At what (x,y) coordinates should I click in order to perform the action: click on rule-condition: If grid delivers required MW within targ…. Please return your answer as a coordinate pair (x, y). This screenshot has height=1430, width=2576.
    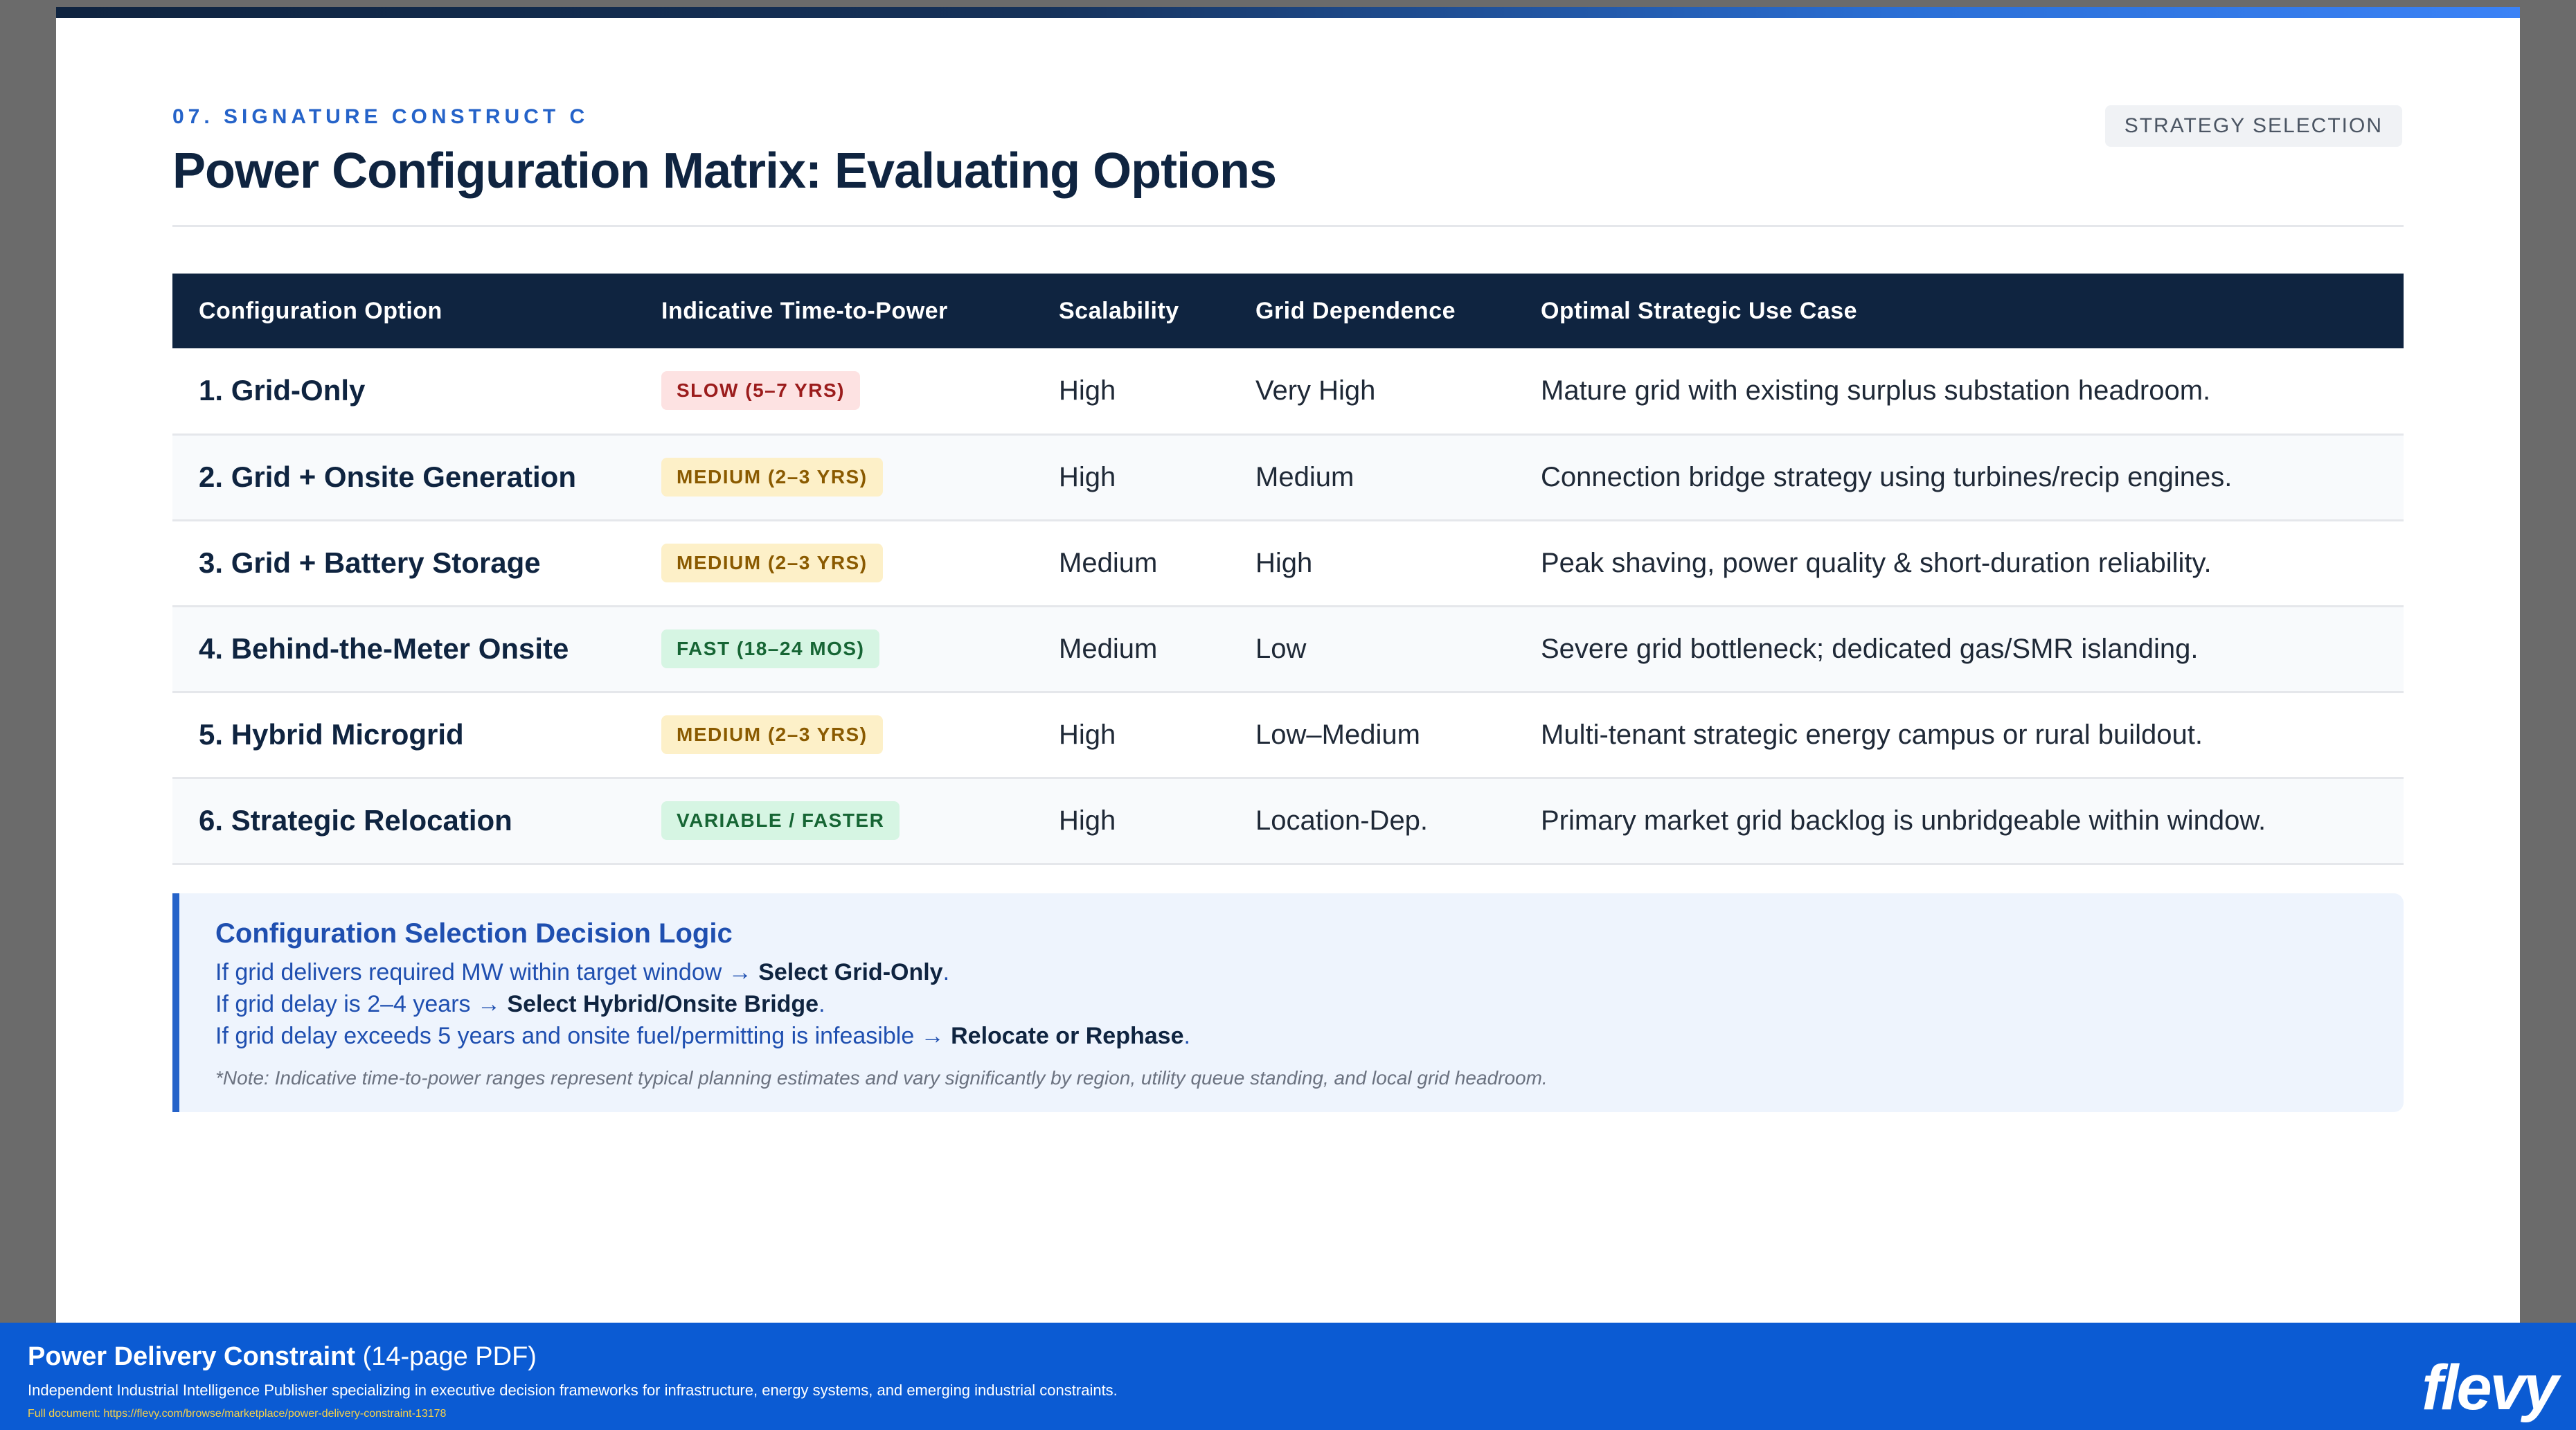
    Looking at the image, I should click on (487, 972).